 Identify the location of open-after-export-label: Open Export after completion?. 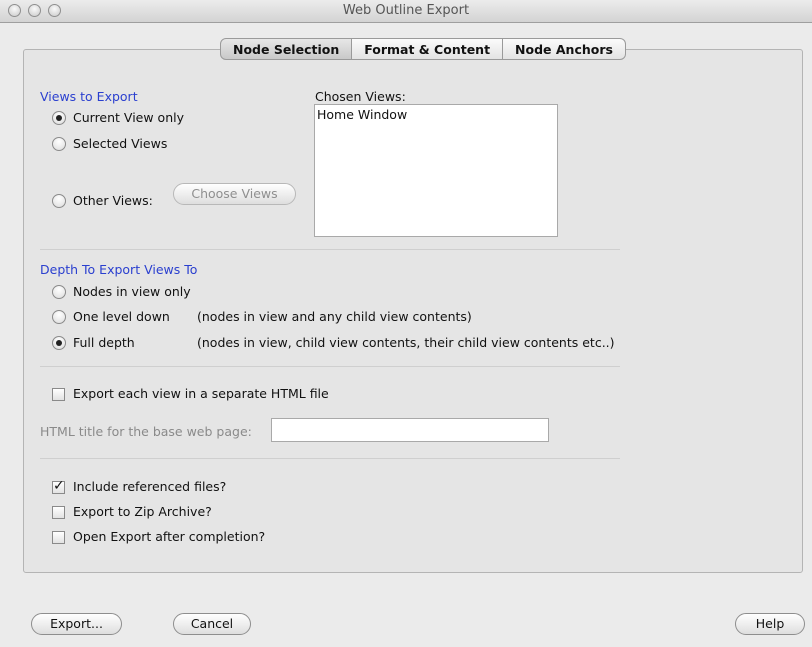
(169, 536).